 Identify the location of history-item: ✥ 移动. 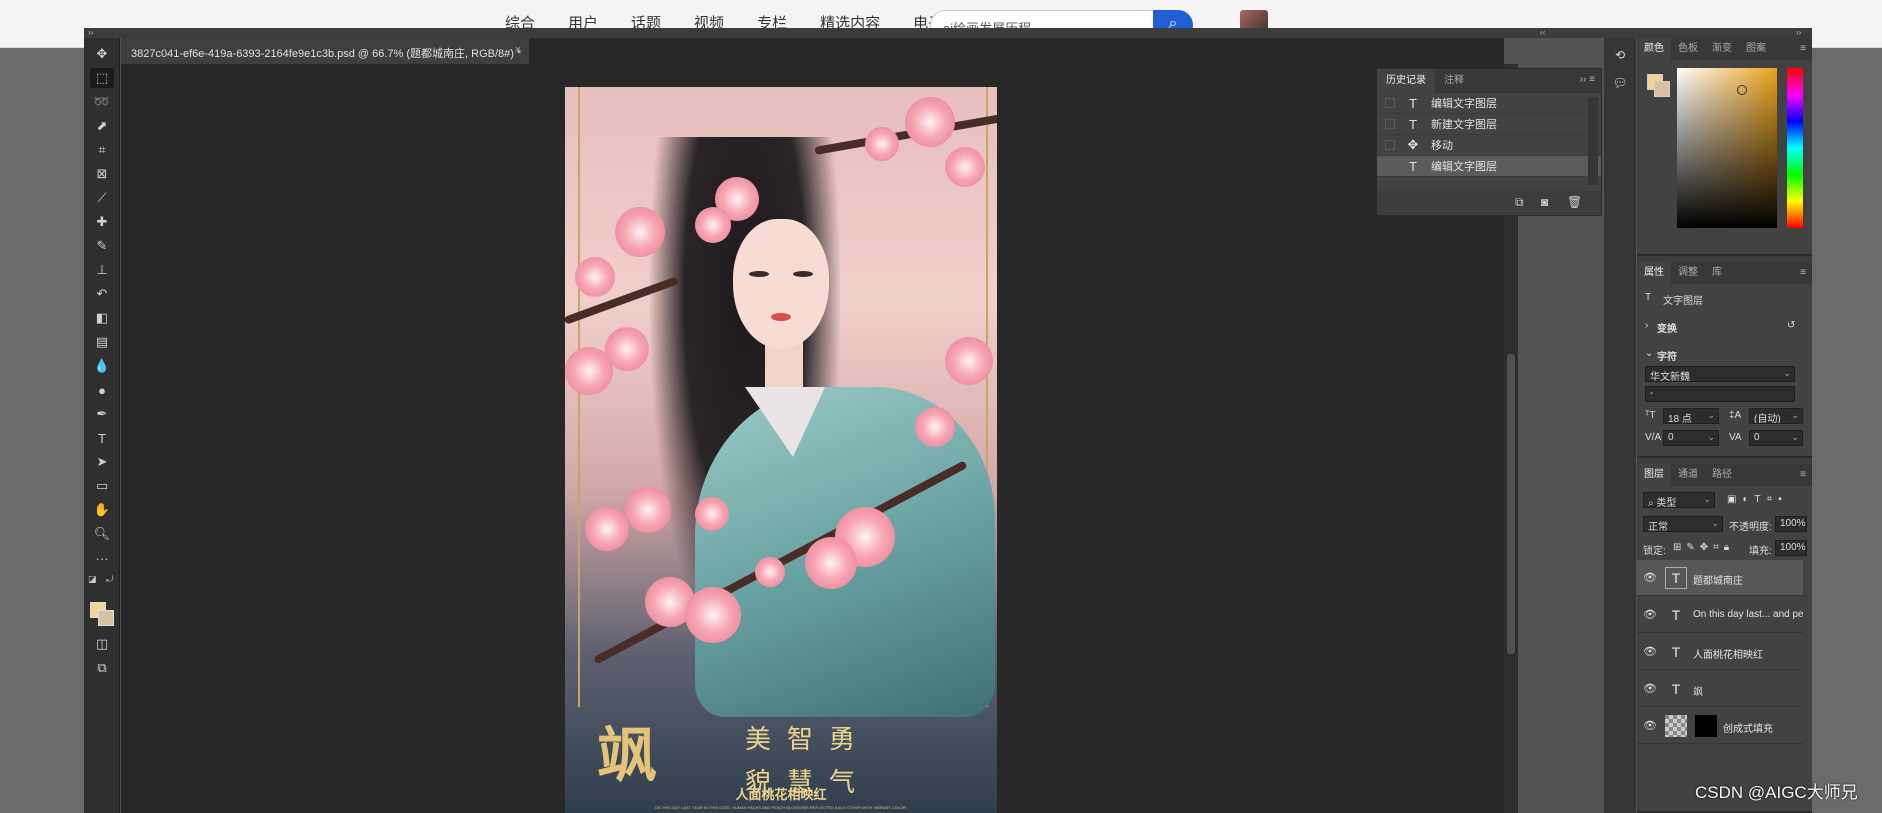
(1489, 145).